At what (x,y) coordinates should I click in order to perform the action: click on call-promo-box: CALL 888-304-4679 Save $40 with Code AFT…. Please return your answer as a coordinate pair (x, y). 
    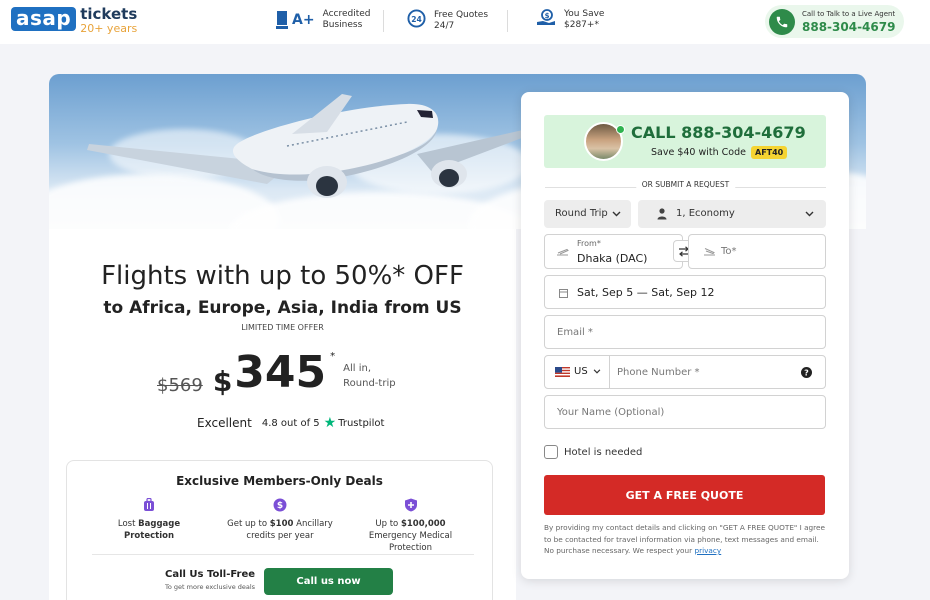
    Looking at the image, I should click on (685, 141).